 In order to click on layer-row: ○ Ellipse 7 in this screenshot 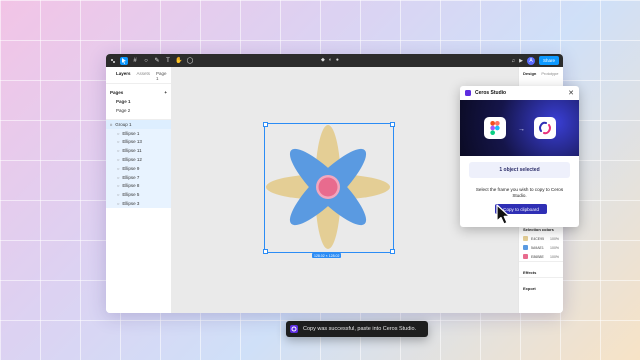, I will do `click(138, 177)`.